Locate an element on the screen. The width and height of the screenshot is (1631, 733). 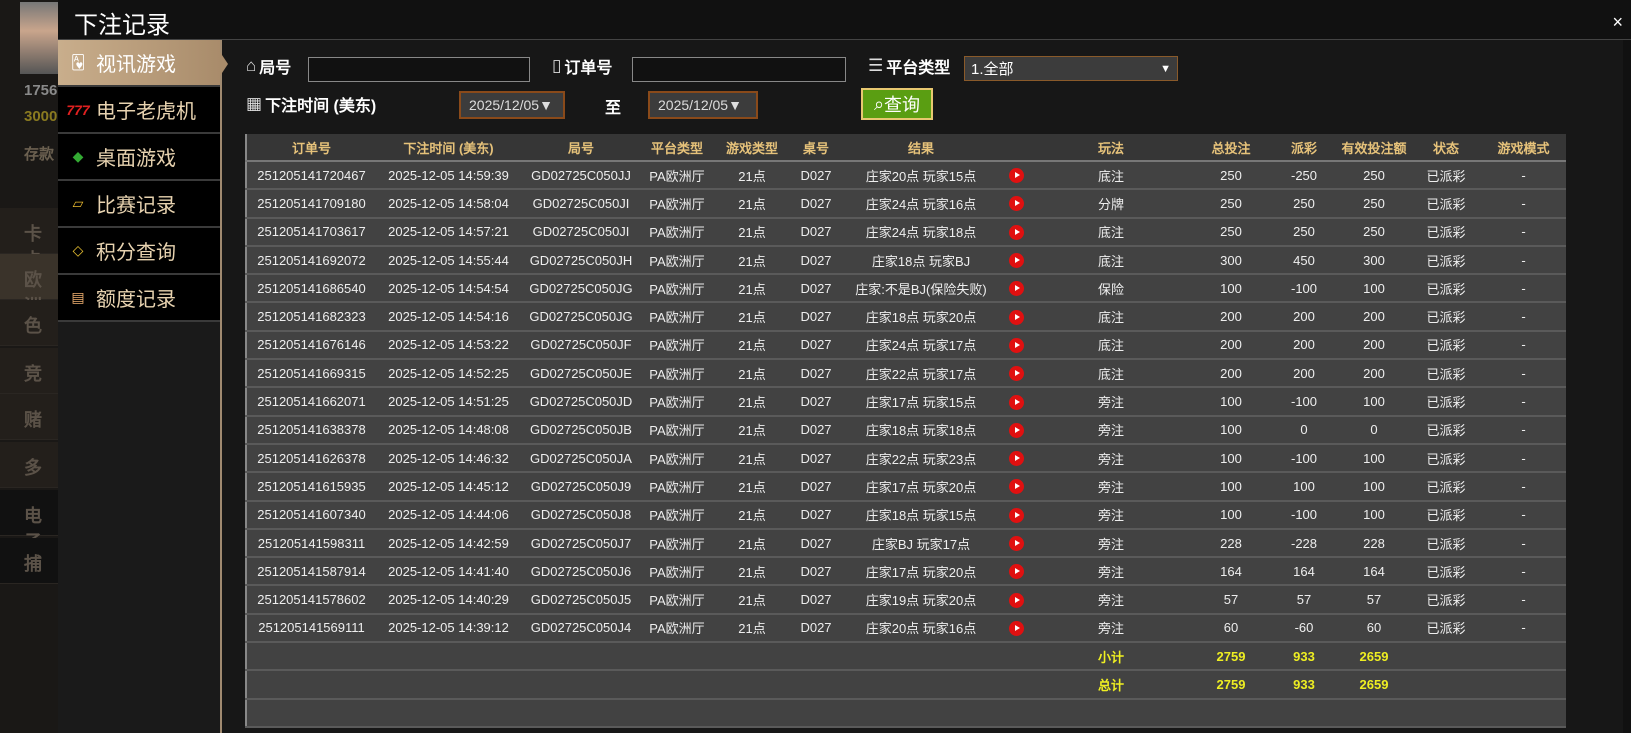
round-label: 局号 is located at coordinates (275, 68).